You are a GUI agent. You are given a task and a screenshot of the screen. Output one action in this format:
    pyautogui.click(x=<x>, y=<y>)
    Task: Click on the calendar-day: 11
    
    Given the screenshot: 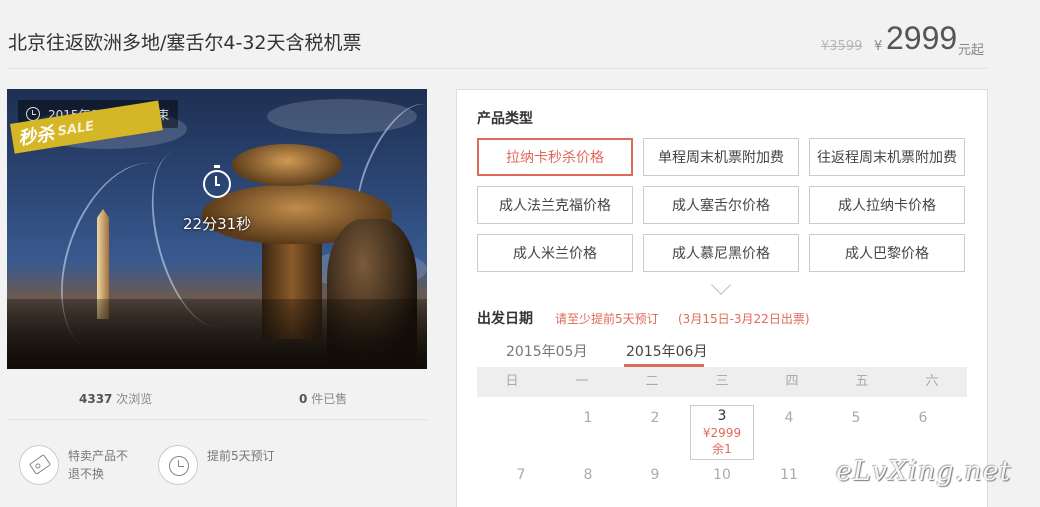 What is the action you would take?
    pyautogui.click(x=789, y=475)
    